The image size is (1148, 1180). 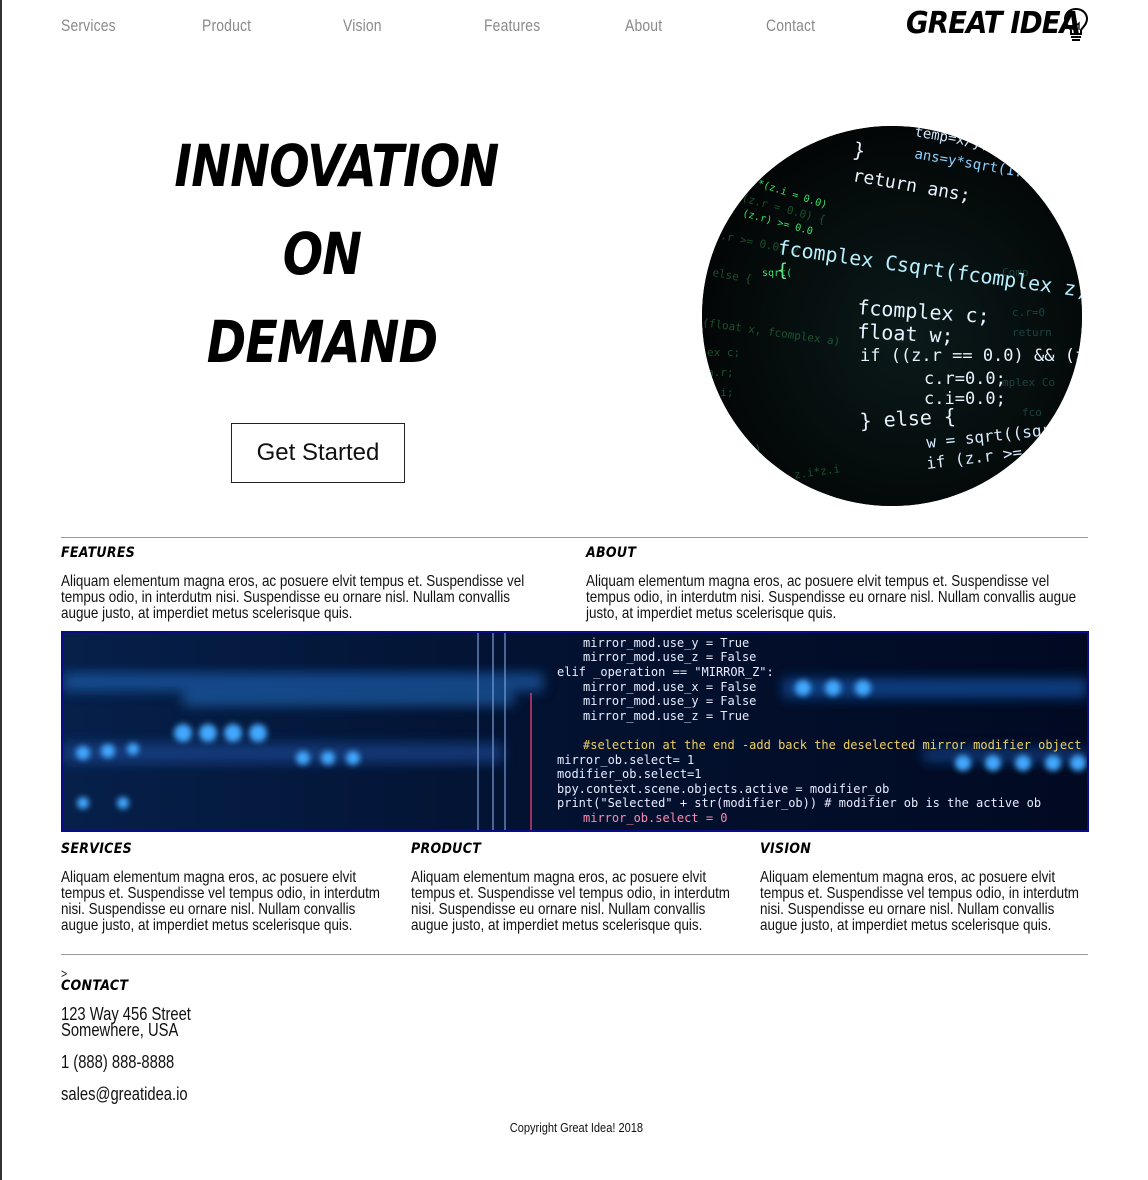 I want to click on copyright-text: Copyright Great Idea! 2018, so click(x=576, y=1127).